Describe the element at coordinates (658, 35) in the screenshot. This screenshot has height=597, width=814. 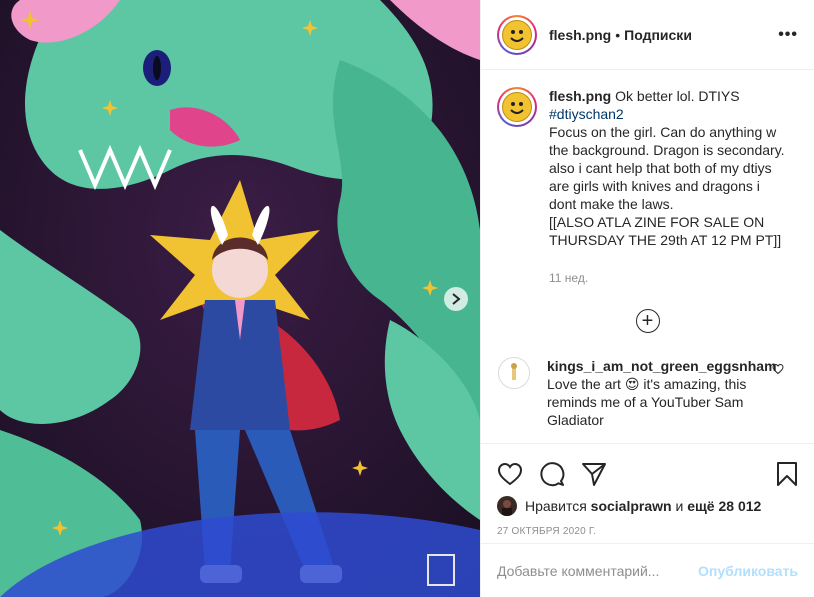
I see `following-button: Подписки` at that location.